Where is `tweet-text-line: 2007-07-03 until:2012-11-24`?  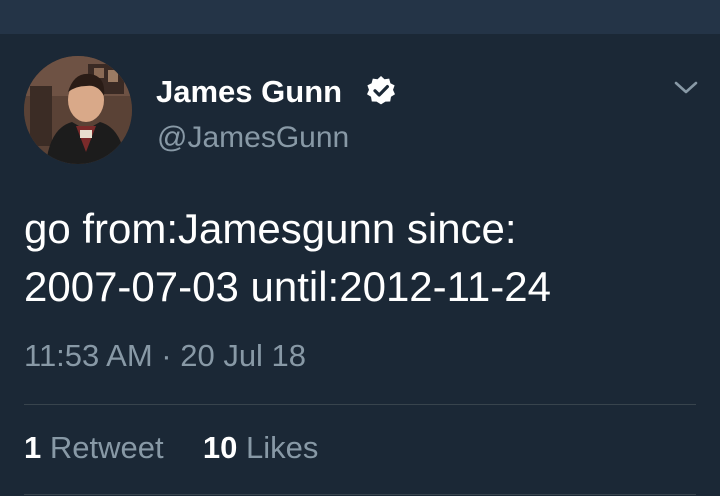 tweet-text-line: 2007-07-03 until:2012-11-24 is located at coordinates (287, 286).